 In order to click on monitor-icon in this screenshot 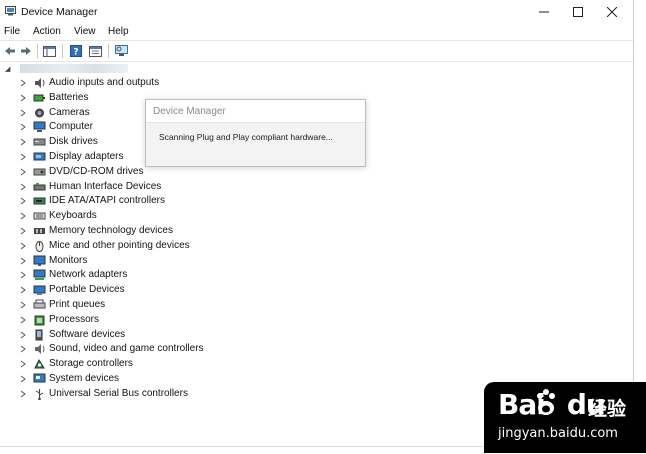, I will do `click(39, 261)`.